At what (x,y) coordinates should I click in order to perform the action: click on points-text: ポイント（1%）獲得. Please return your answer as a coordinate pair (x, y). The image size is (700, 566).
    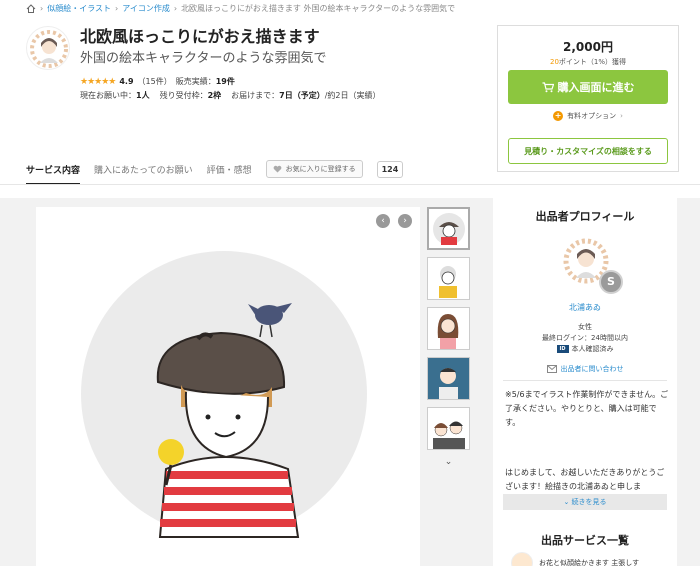
    Looking at the image, I should click on (592, 62).